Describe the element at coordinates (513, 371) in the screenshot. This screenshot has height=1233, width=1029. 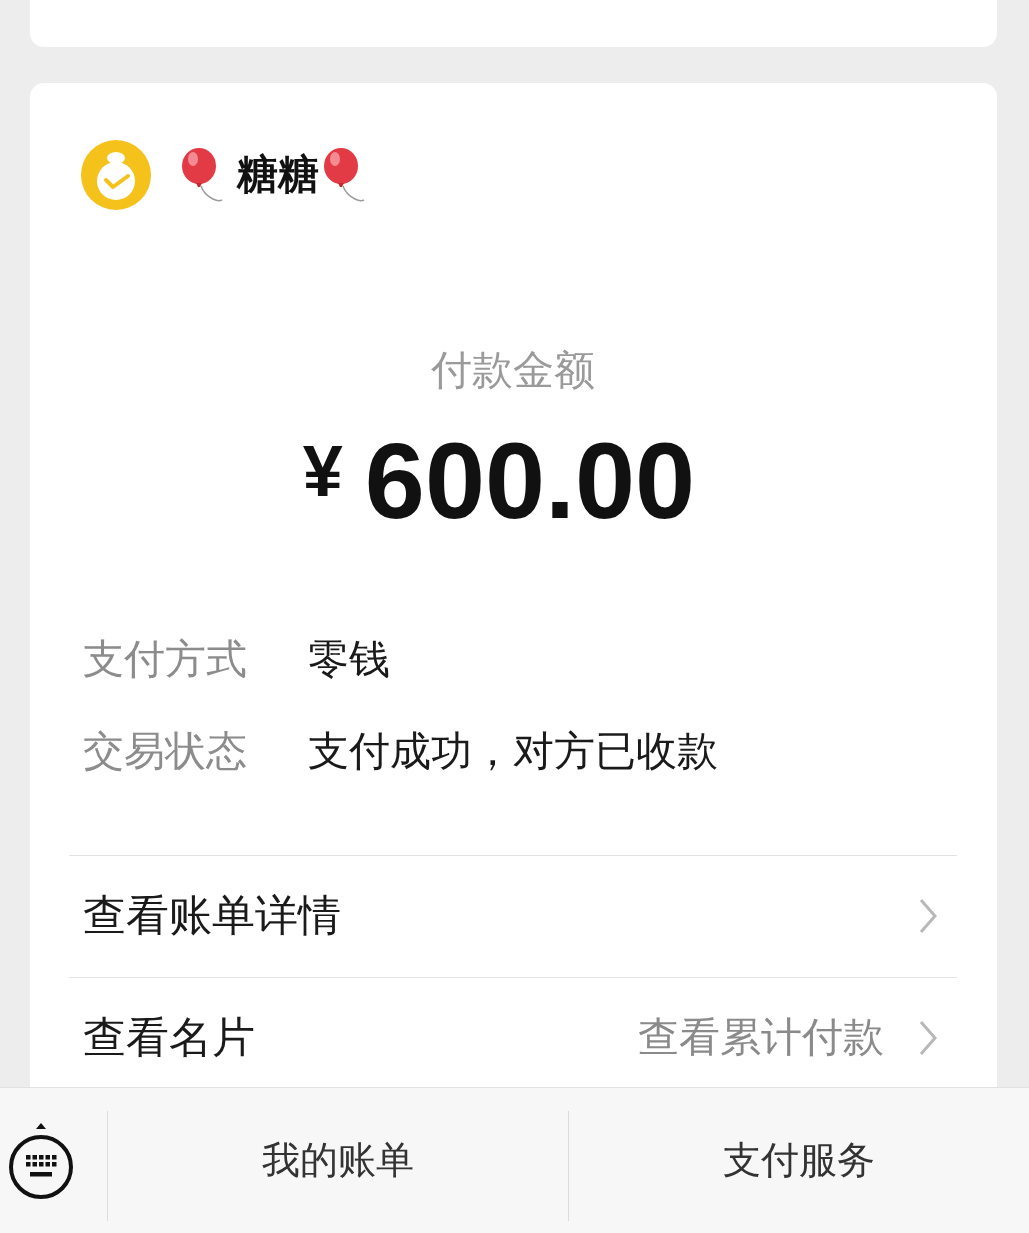
I see `amount-label: 付款金额` at that location.